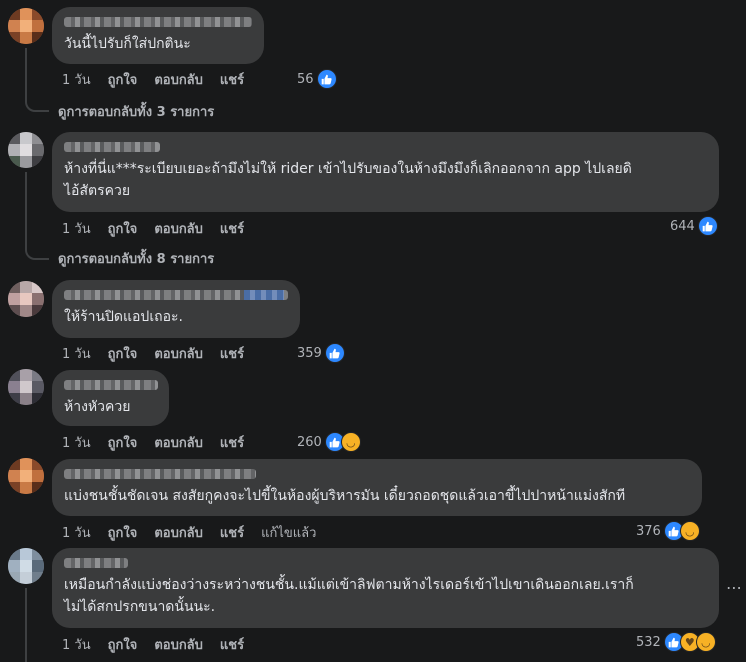 This screenshot has width=746, height=662. Describe the element at coordinates (734, 587) in the screenshot. I see `more-options-icon: ⋯` at that location.